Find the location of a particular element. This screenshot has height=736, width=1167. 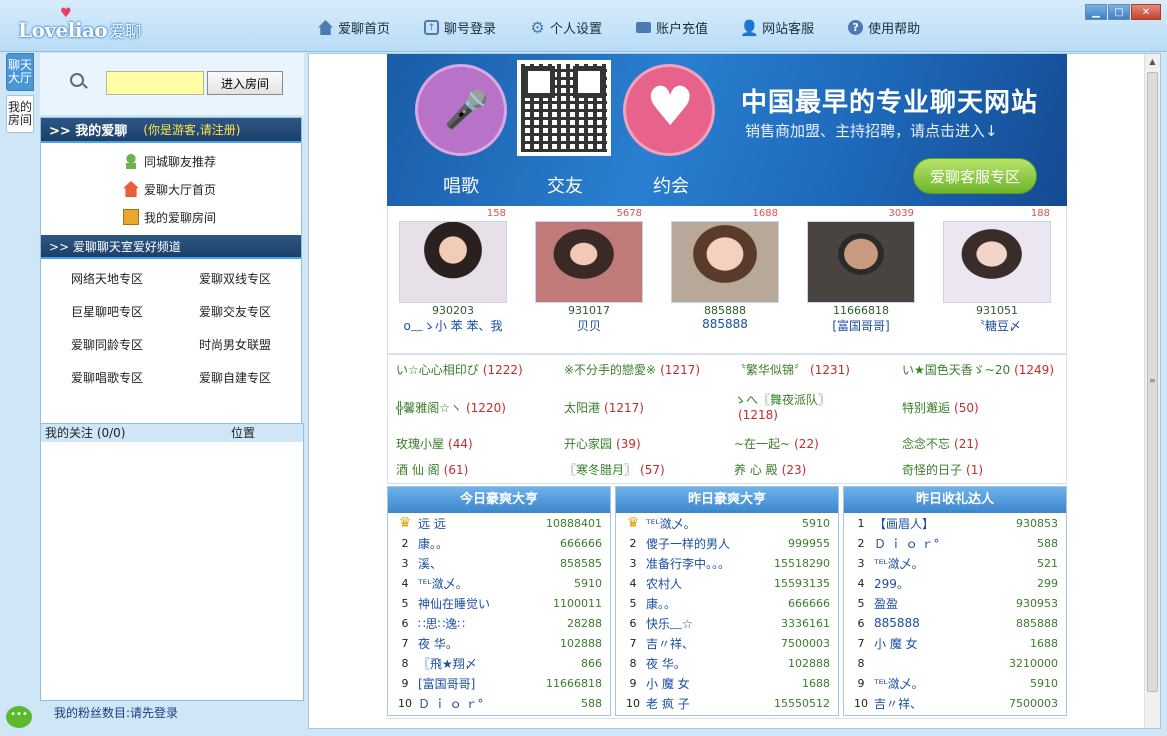

table-row: 3 溪、 858585 is located at coordinates (499, 563).